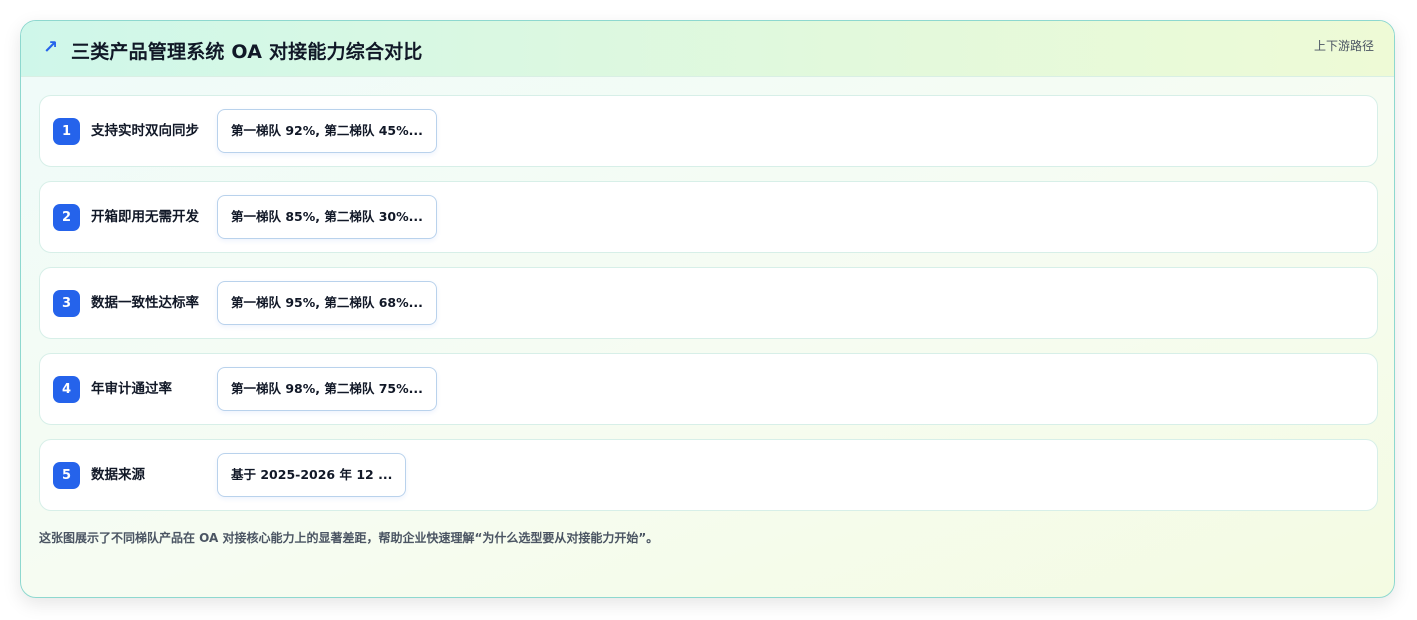 Image resolution: width=1417 pixels, height=620 pixels. Describe the element at coordinates (51, 47) in the screenshot. I see `trend-arrow-icon: ↗` at that location.